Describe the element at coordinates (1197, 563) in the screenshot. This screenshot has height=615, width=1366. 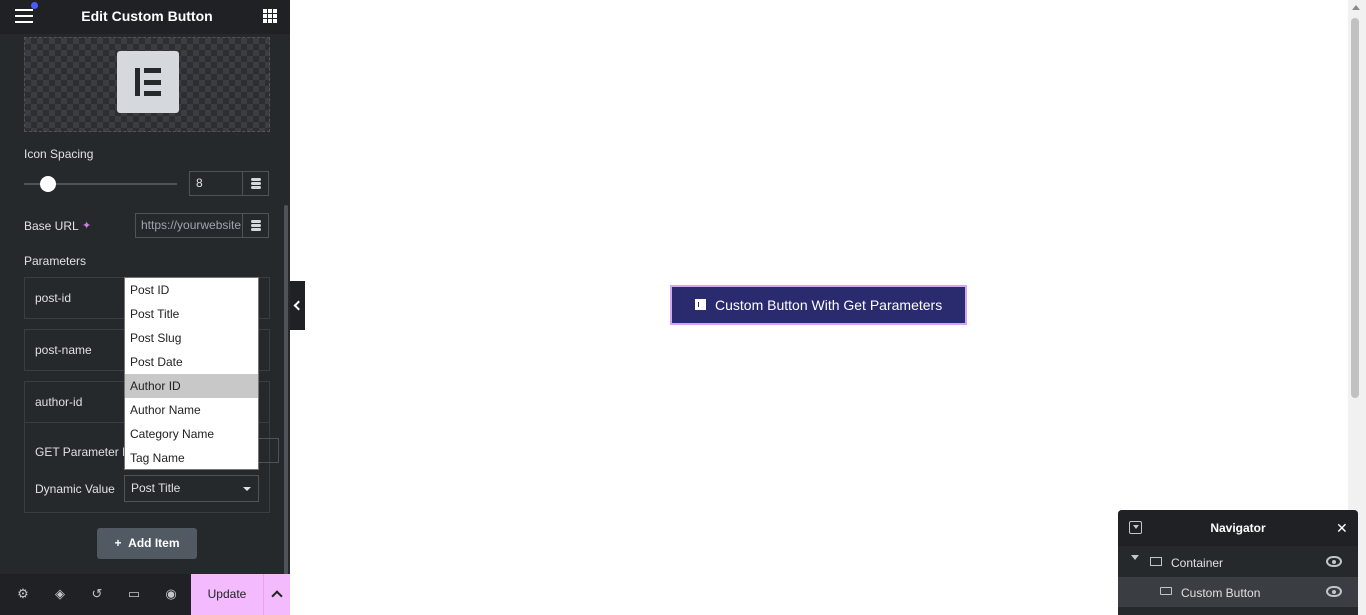
I see `navigator-item-label: Container` at that location.